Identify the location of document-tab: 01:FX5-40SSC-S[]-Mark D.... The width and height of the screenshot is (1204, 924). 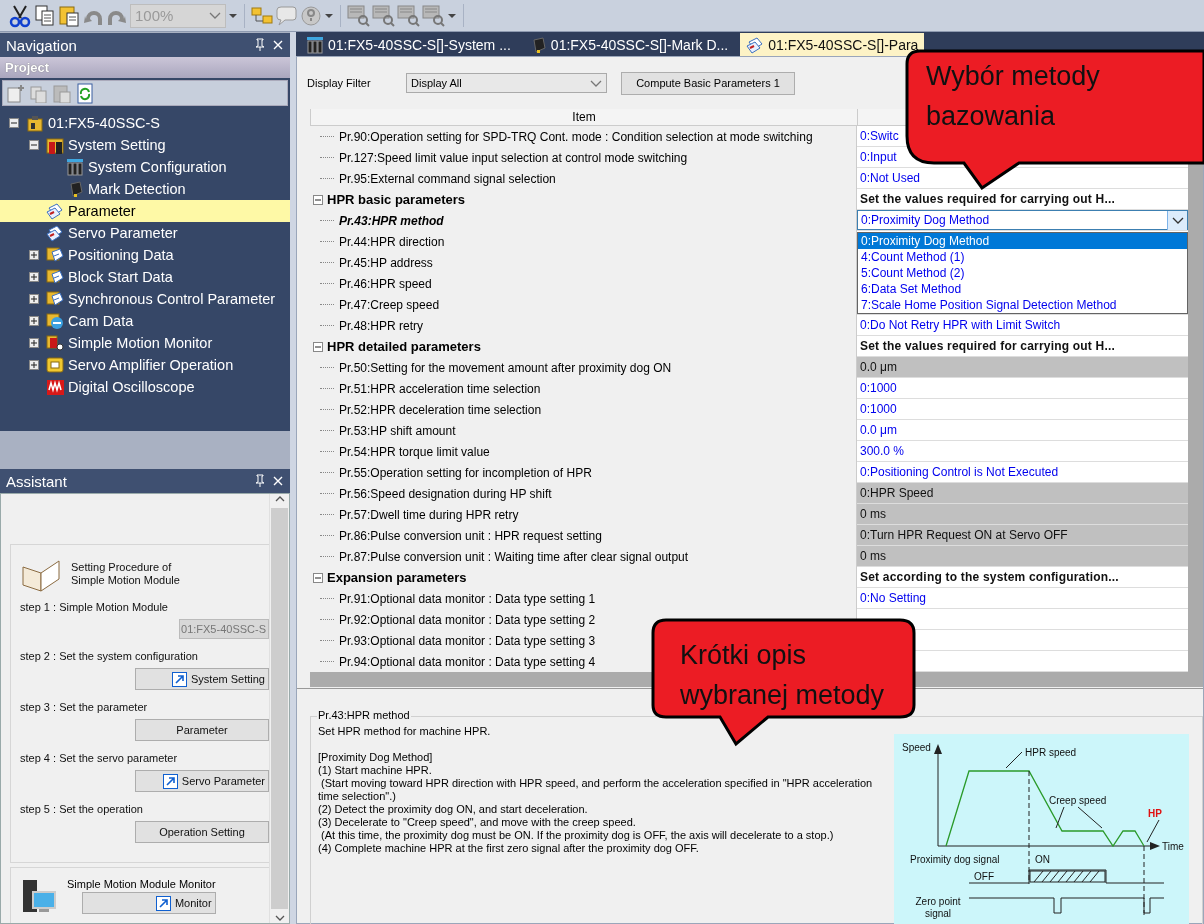
(628, 44).